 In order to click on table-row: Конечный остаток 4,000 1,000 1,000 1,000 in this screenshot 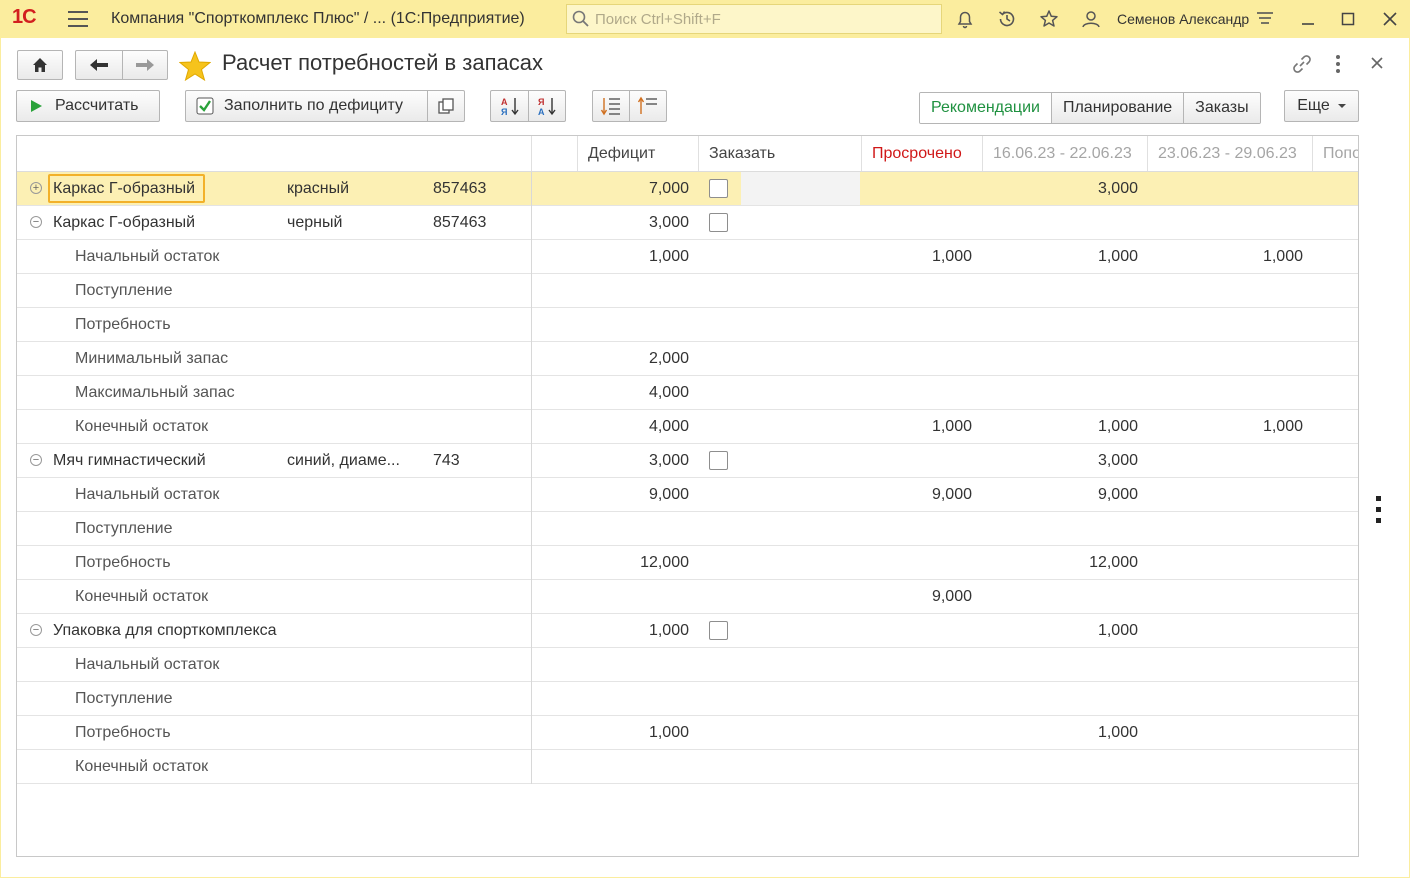, I will do `click(687, 427)`.